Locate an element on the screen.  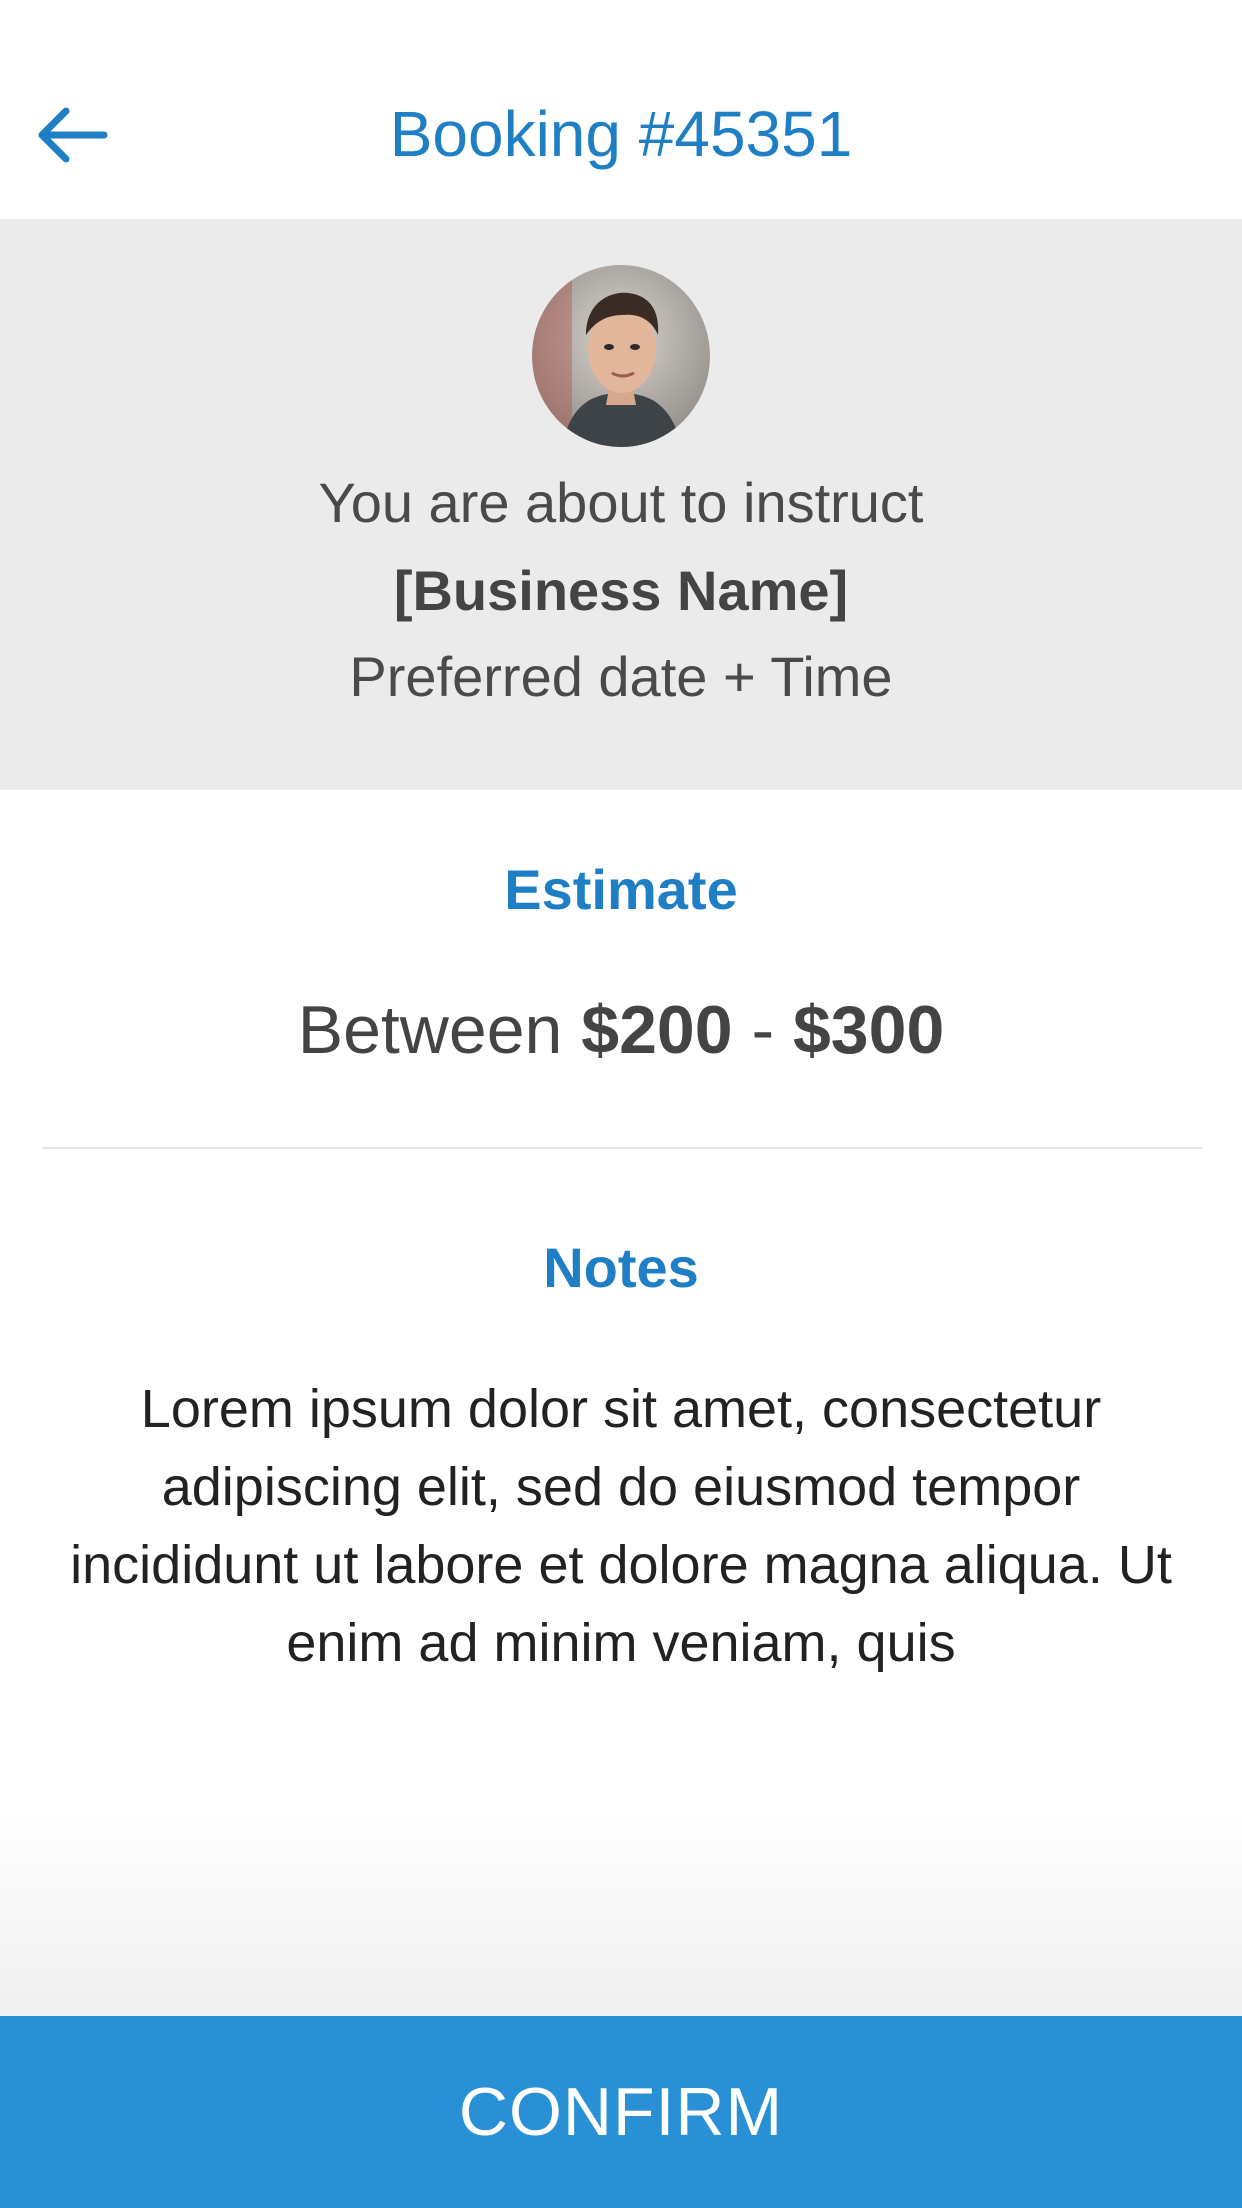
estimate-high: $300 is located at coordinates (868, 1030).